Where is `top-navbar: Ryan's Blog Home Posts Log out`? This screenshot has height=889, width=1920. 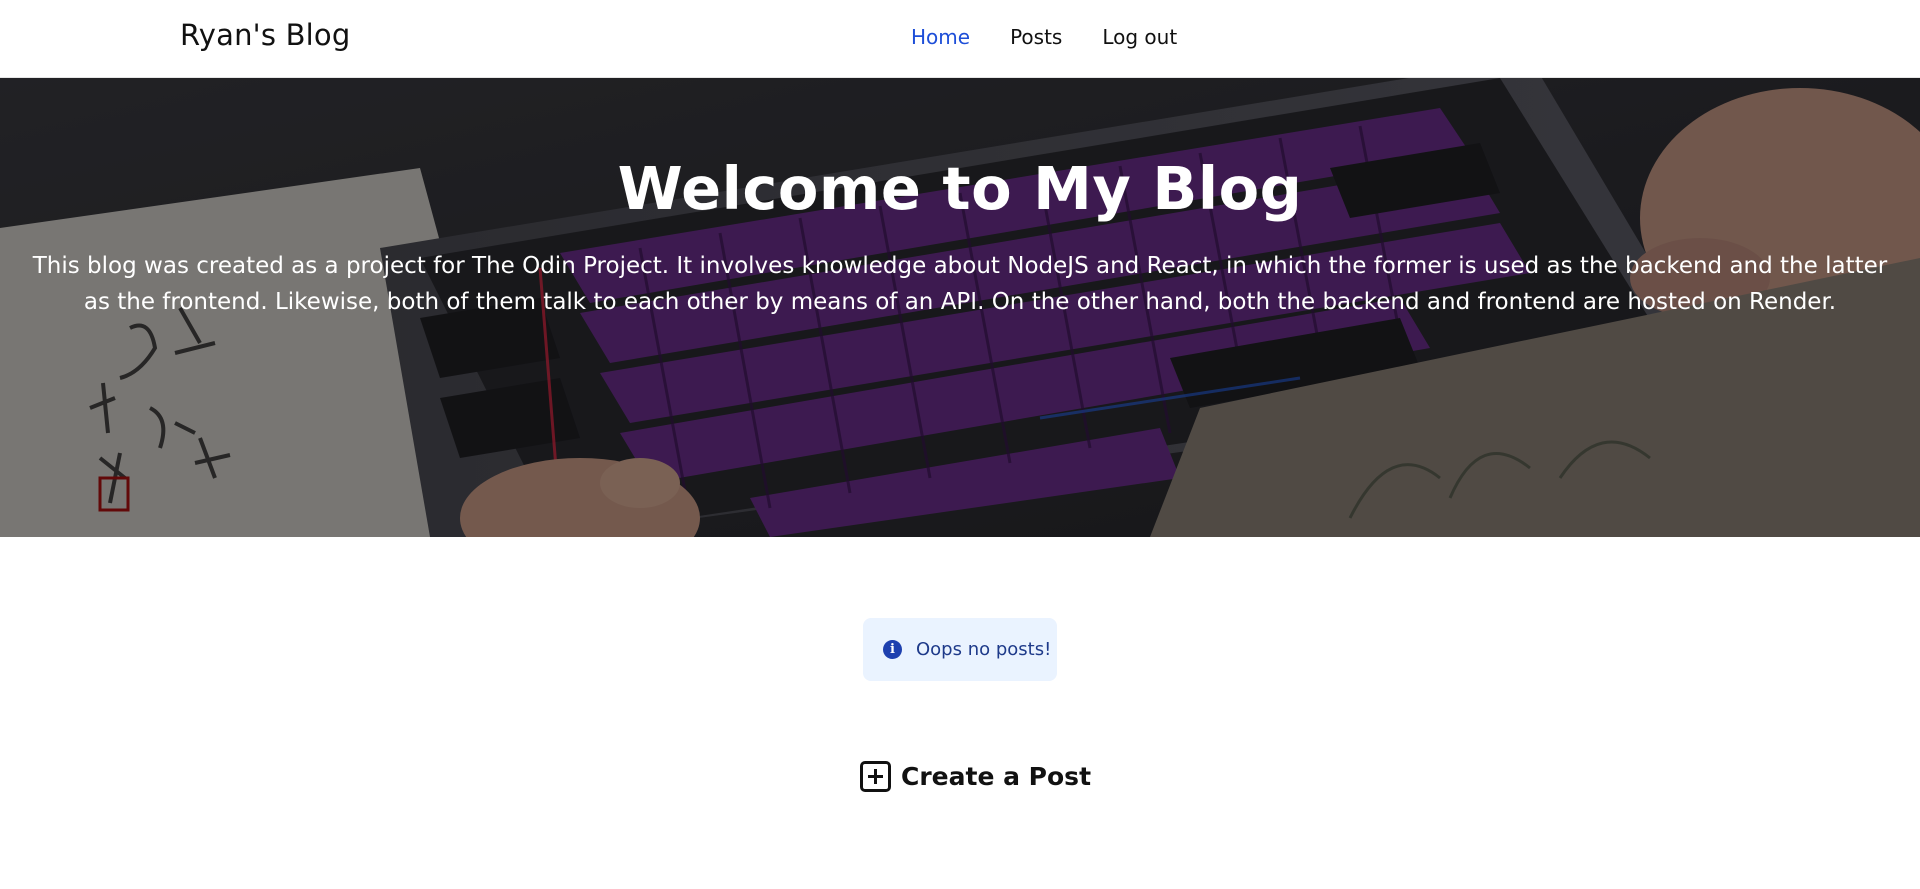 top-navbar: Ryan's Blog Home Posts Log out is located at coordinates (960, 39).